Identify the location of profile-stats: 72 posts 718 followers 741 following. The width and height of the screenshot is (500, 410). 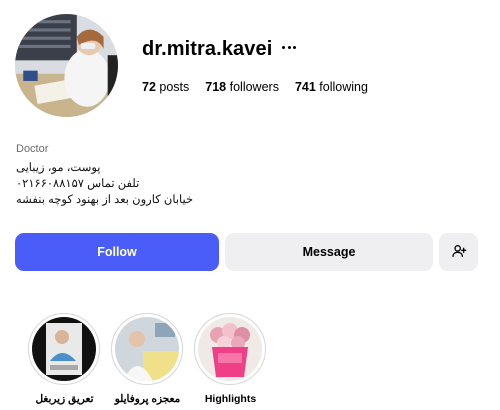
(255, 87).